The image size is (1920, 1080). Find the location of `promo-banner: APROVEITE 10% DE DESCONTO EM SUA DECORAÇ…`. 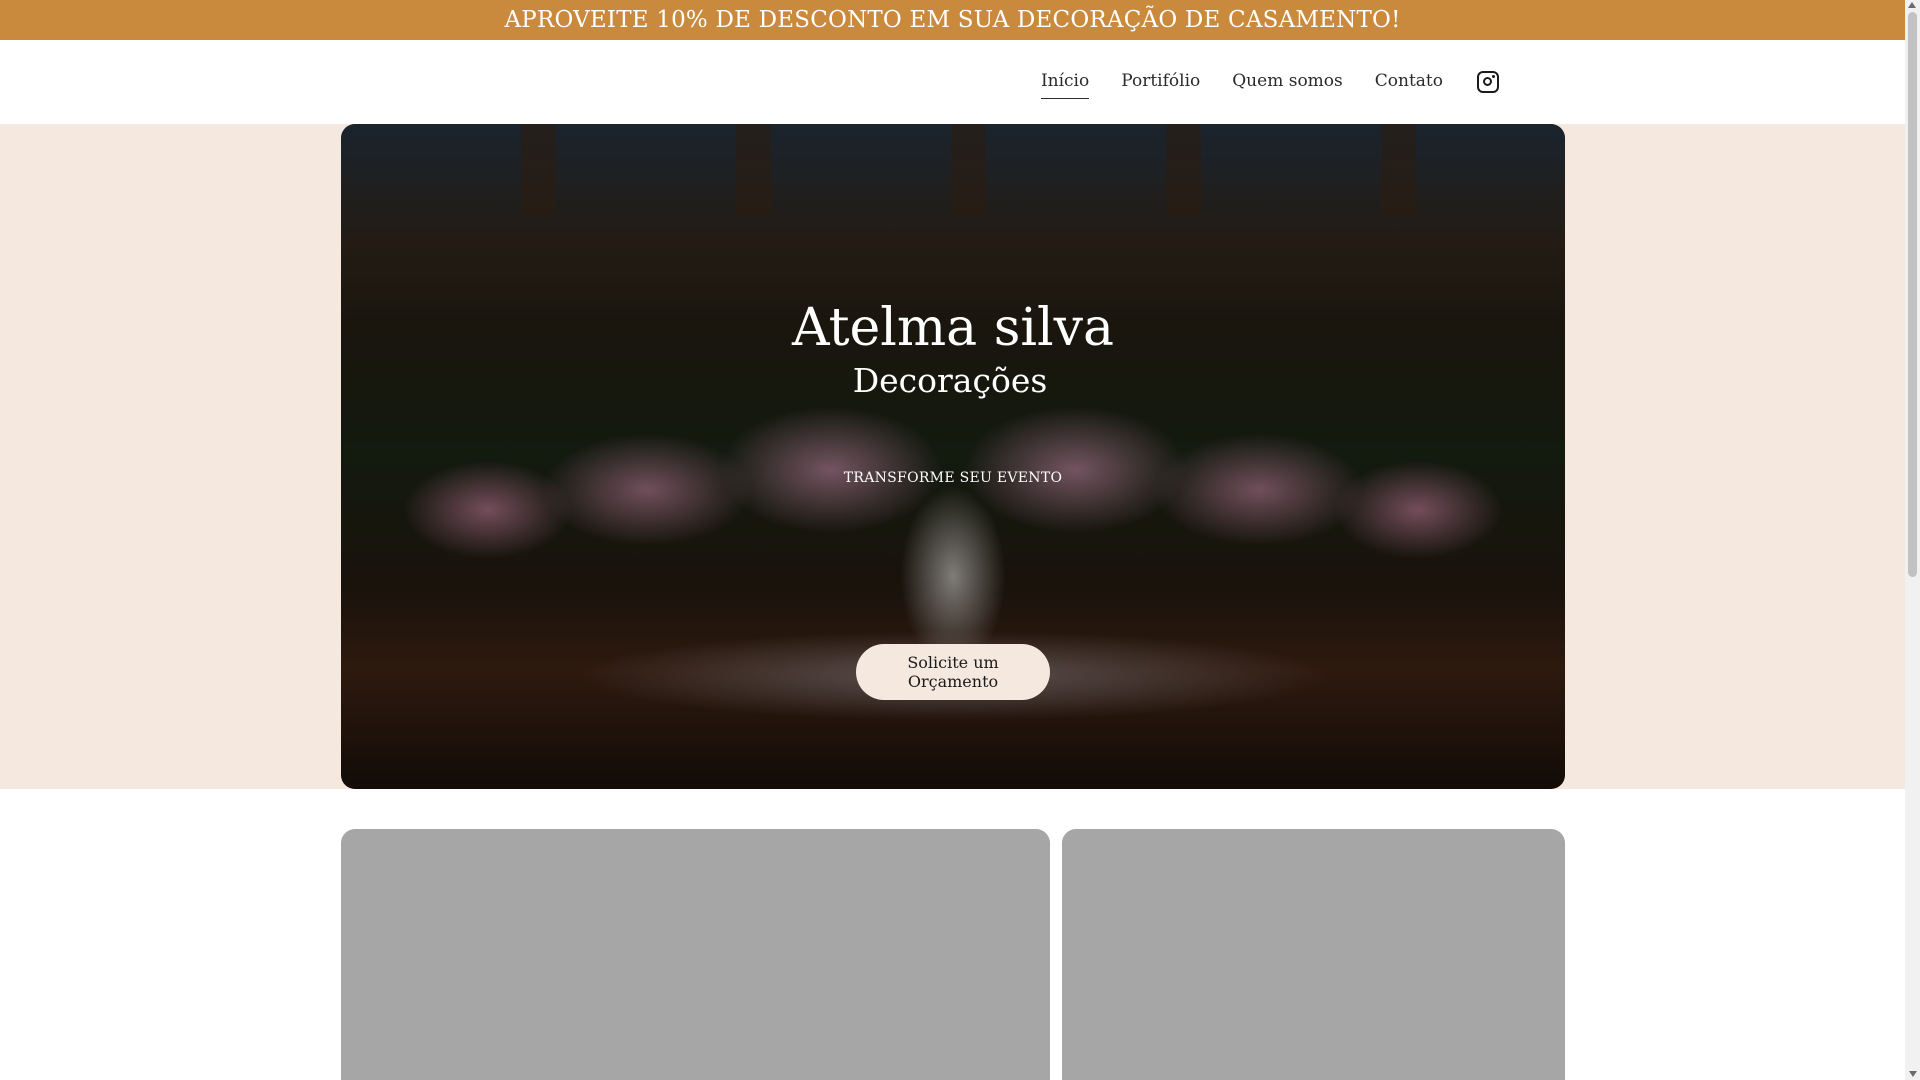

promo-banner: APROVEITE 10% DE DESCONTO EM SUA DECORAÇ… is located at coordinates (952, 20).